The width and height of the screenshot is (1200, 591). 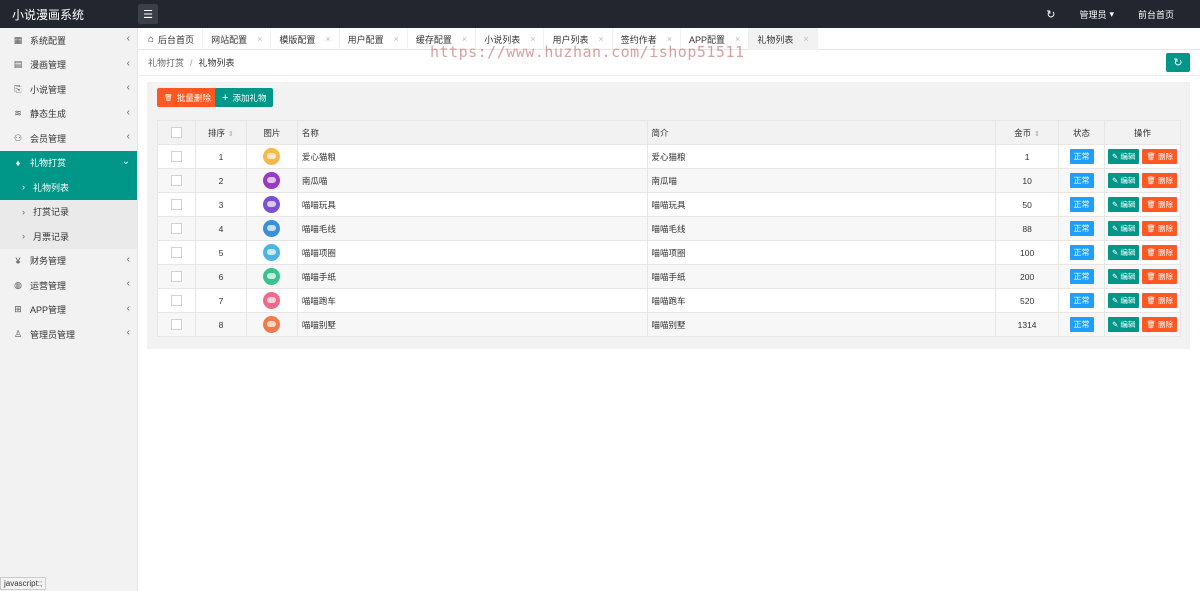 What do you see at coordinates (23, 187) in the screenshot?
I see `chevron-right-icon: ›` at bounding box center [23, 187].